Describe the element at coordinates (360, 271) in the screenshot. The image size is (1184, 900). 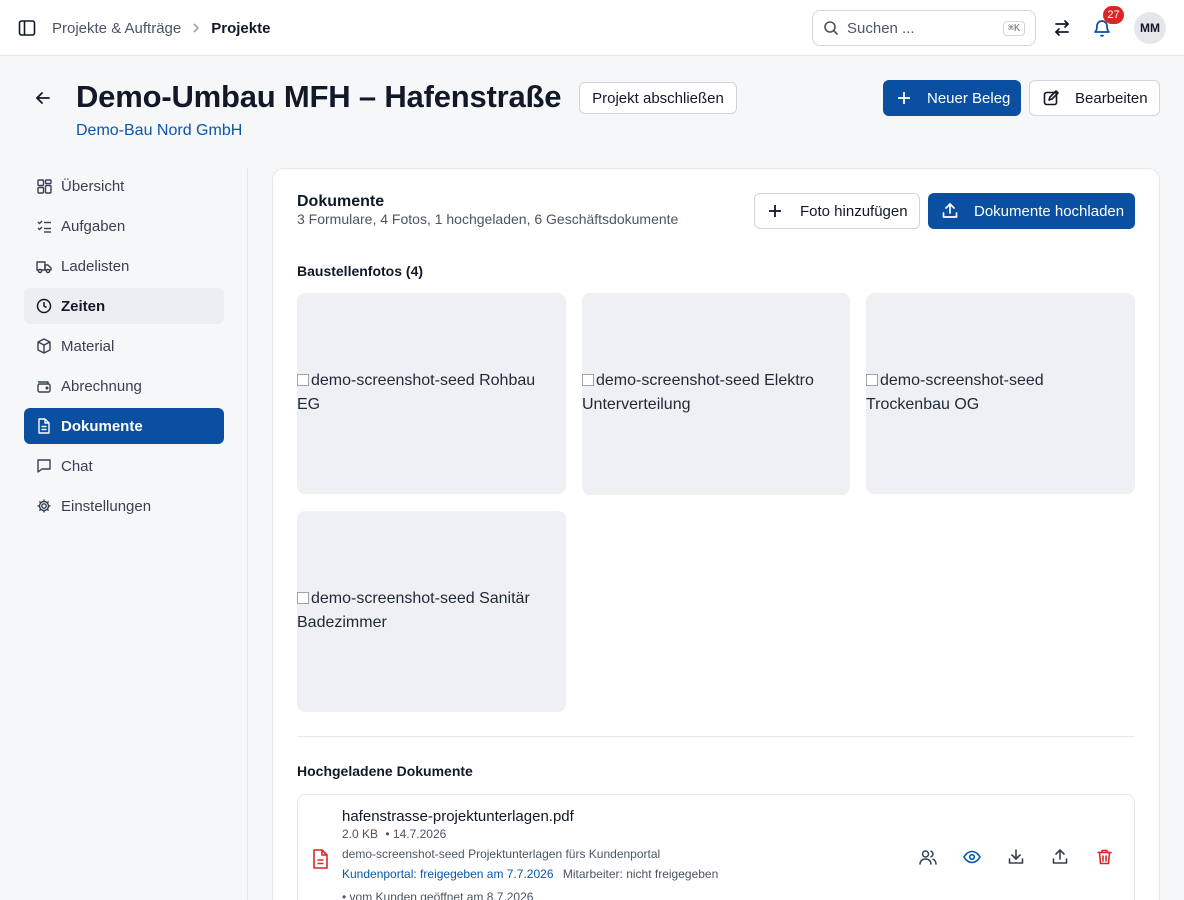
I see `photos-heading: Baustellenfotos (4)` at that location.